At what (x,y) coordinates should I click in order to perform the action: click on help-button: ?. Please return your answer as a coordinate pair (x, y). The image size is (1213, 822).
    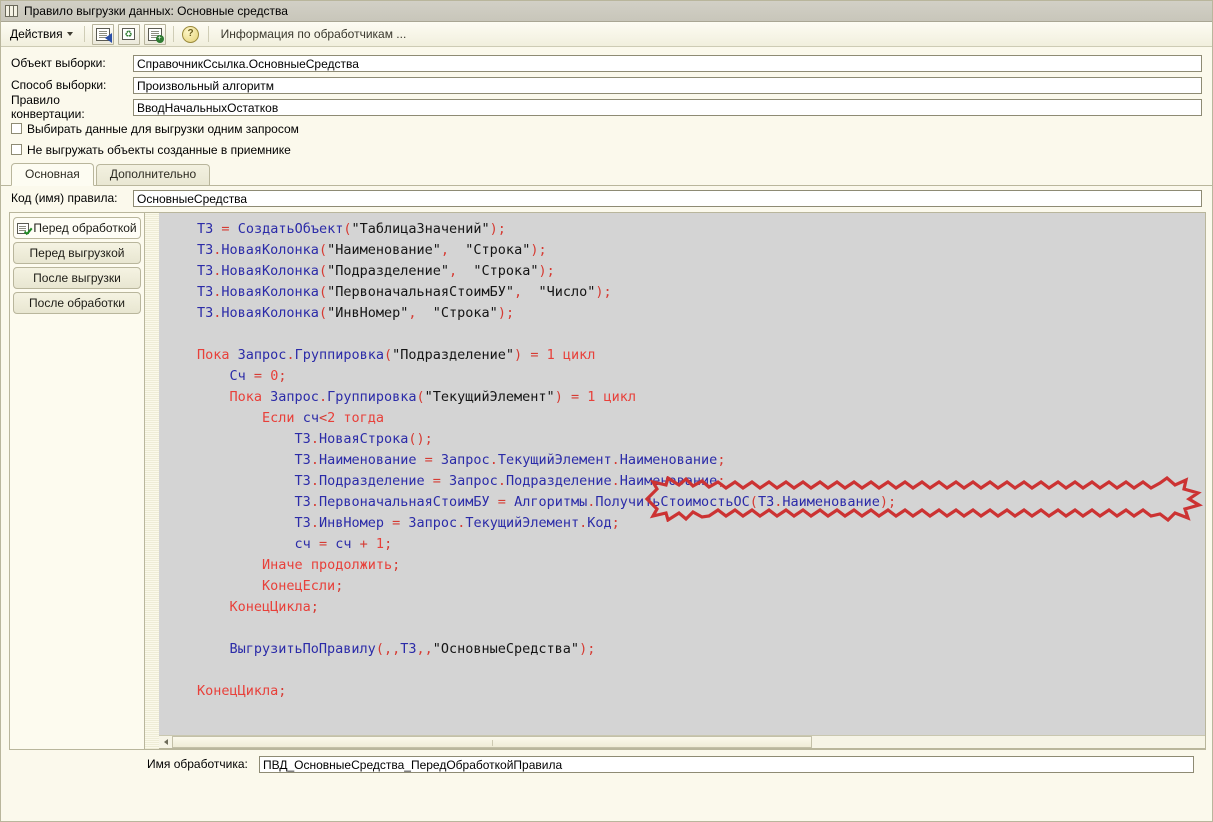
    Looking at the image, I should click on (191, 34).